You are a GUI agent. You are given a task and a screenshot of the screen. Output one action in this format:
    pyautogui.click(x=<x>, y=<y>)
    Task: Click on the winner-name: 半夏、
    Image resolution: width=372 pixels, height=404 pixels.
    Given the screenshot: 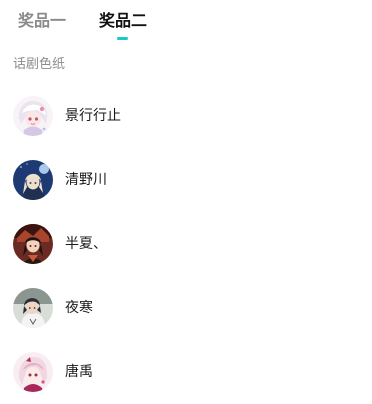 What is the action you would take?
    pyautogui.click(x=86, y=244)
    